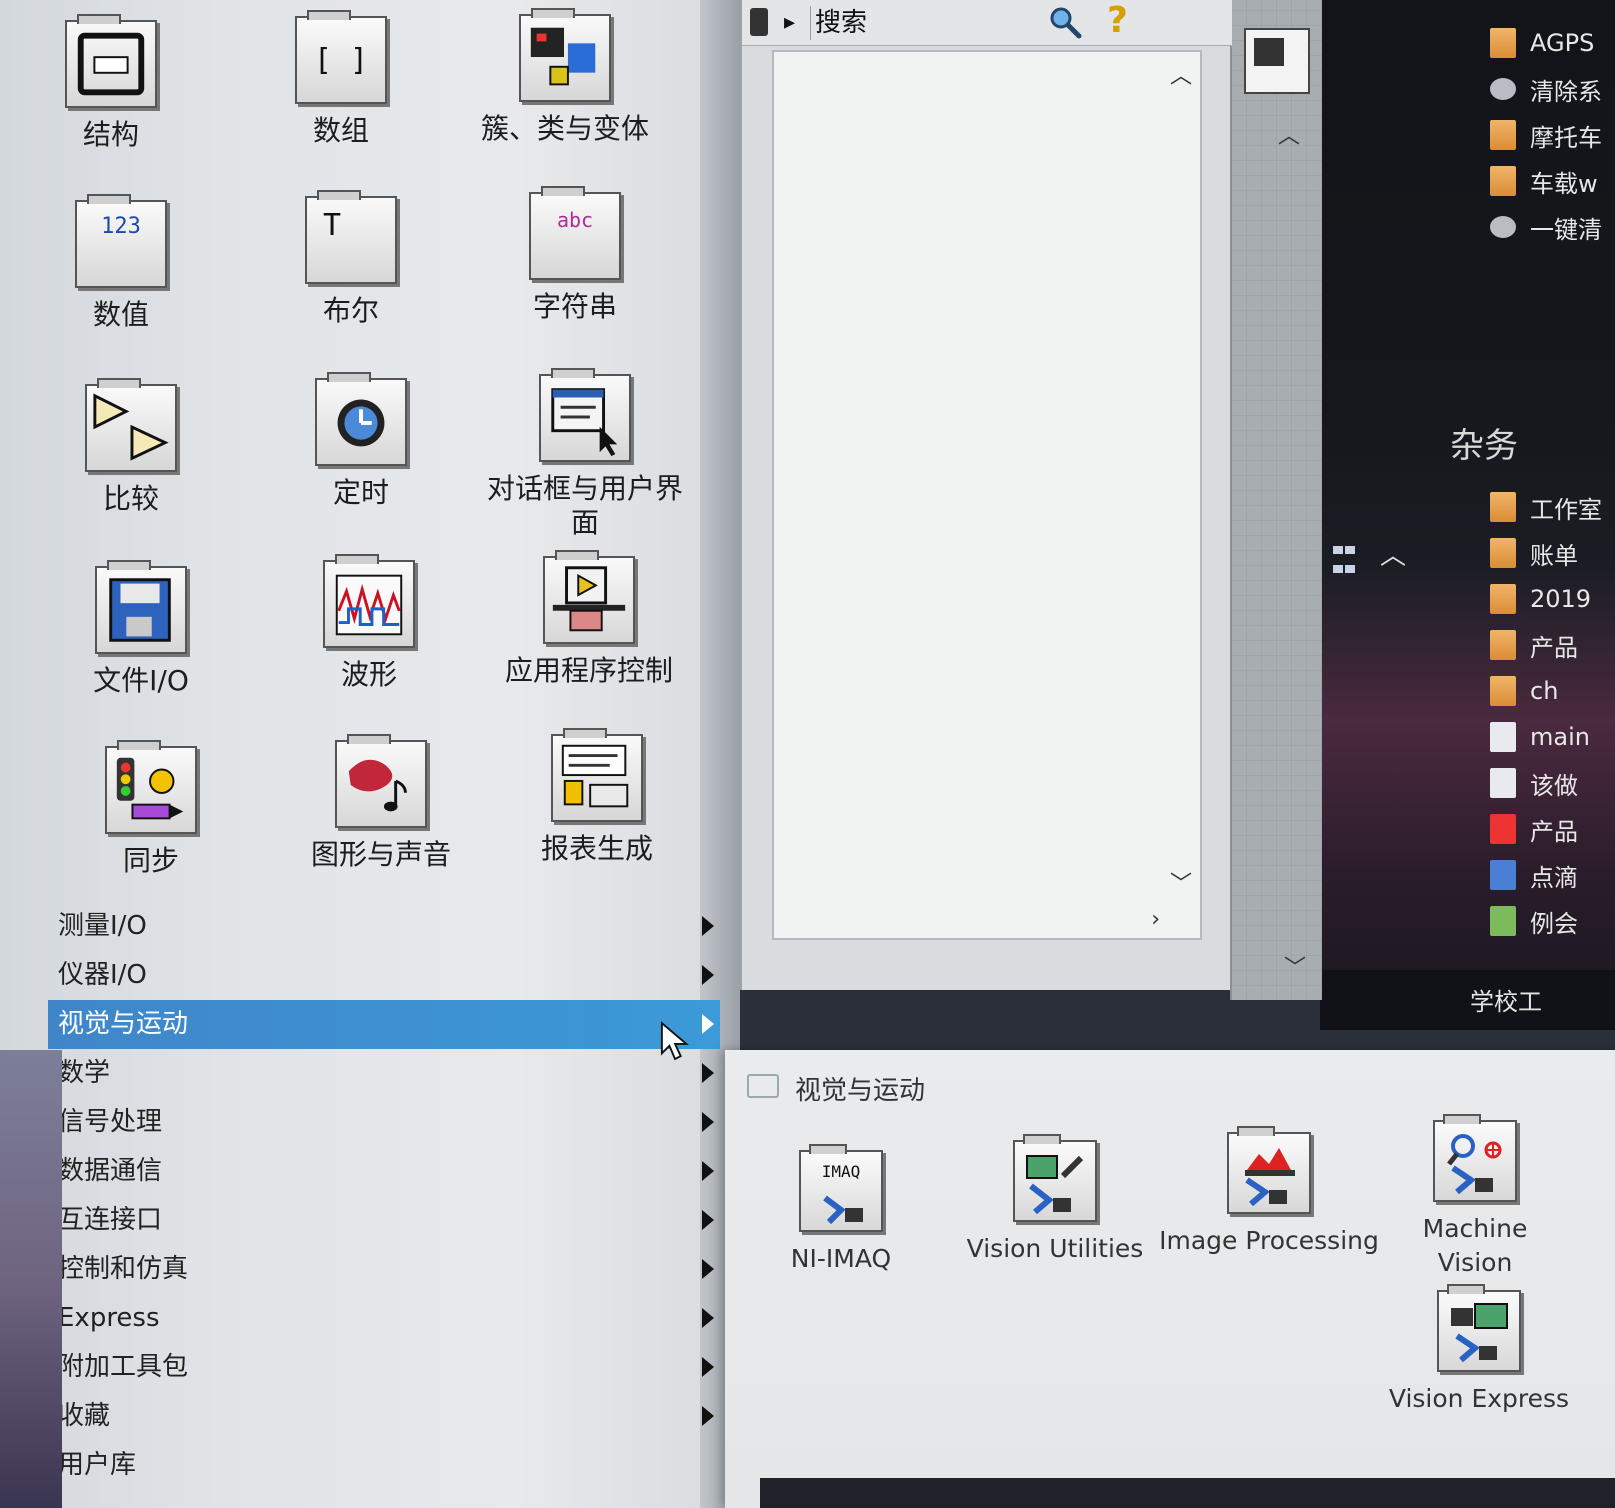  Describe the element at coordinates (141, 680) in the screenshot. I see `palette-item-label: 文件I/O` at that location.